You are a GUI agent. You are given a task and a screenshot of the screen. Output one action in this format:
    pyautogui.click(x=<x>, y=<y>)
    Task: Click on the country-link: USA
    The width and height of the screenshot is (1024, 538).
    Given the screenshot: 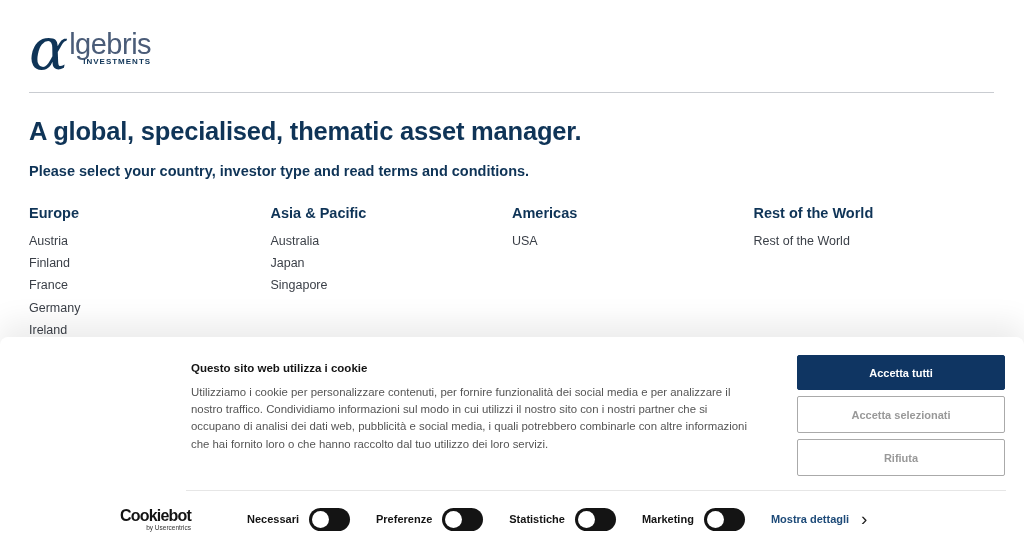 What is the action you would take?
    pyautogui.click(x=633, y=241)
    